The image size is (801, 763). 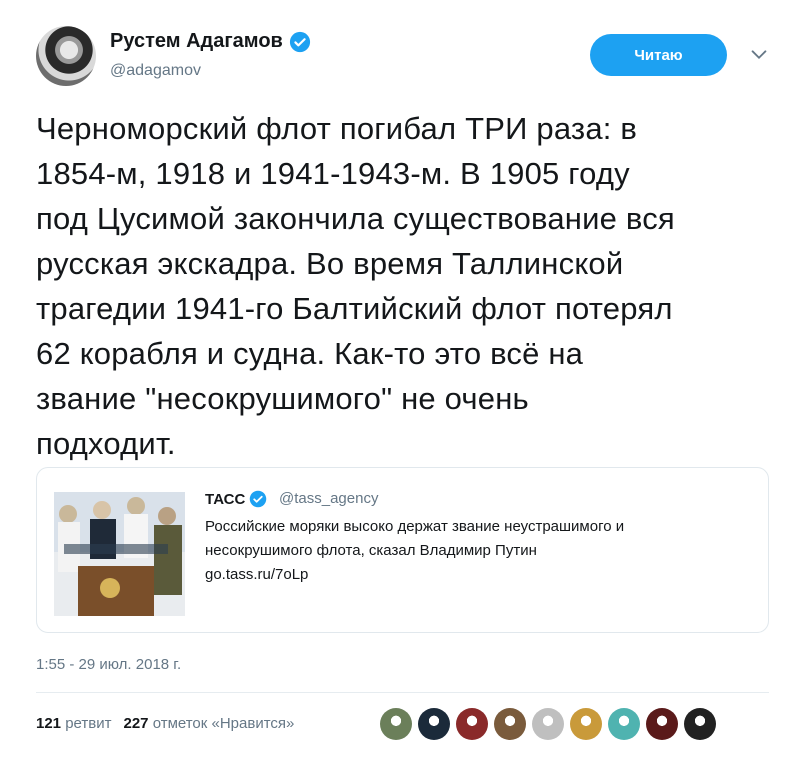 What do you see at coordinates (66, 56) in the screenshot?
I see `author-avatar` at bounding box center [66, 56].